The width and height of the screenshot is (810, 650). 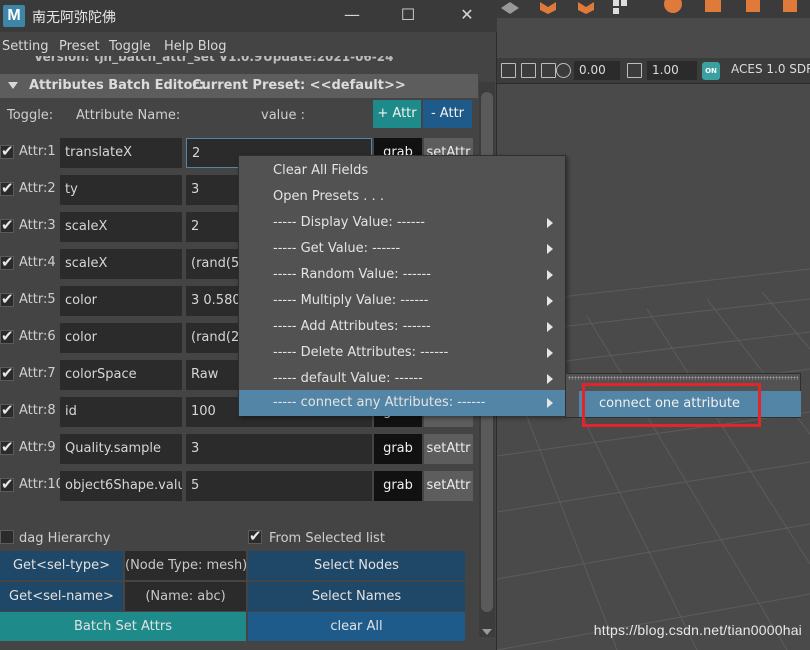 I want to click on node-type-field: (Node Type: mesh), so click(x=186, y=565).